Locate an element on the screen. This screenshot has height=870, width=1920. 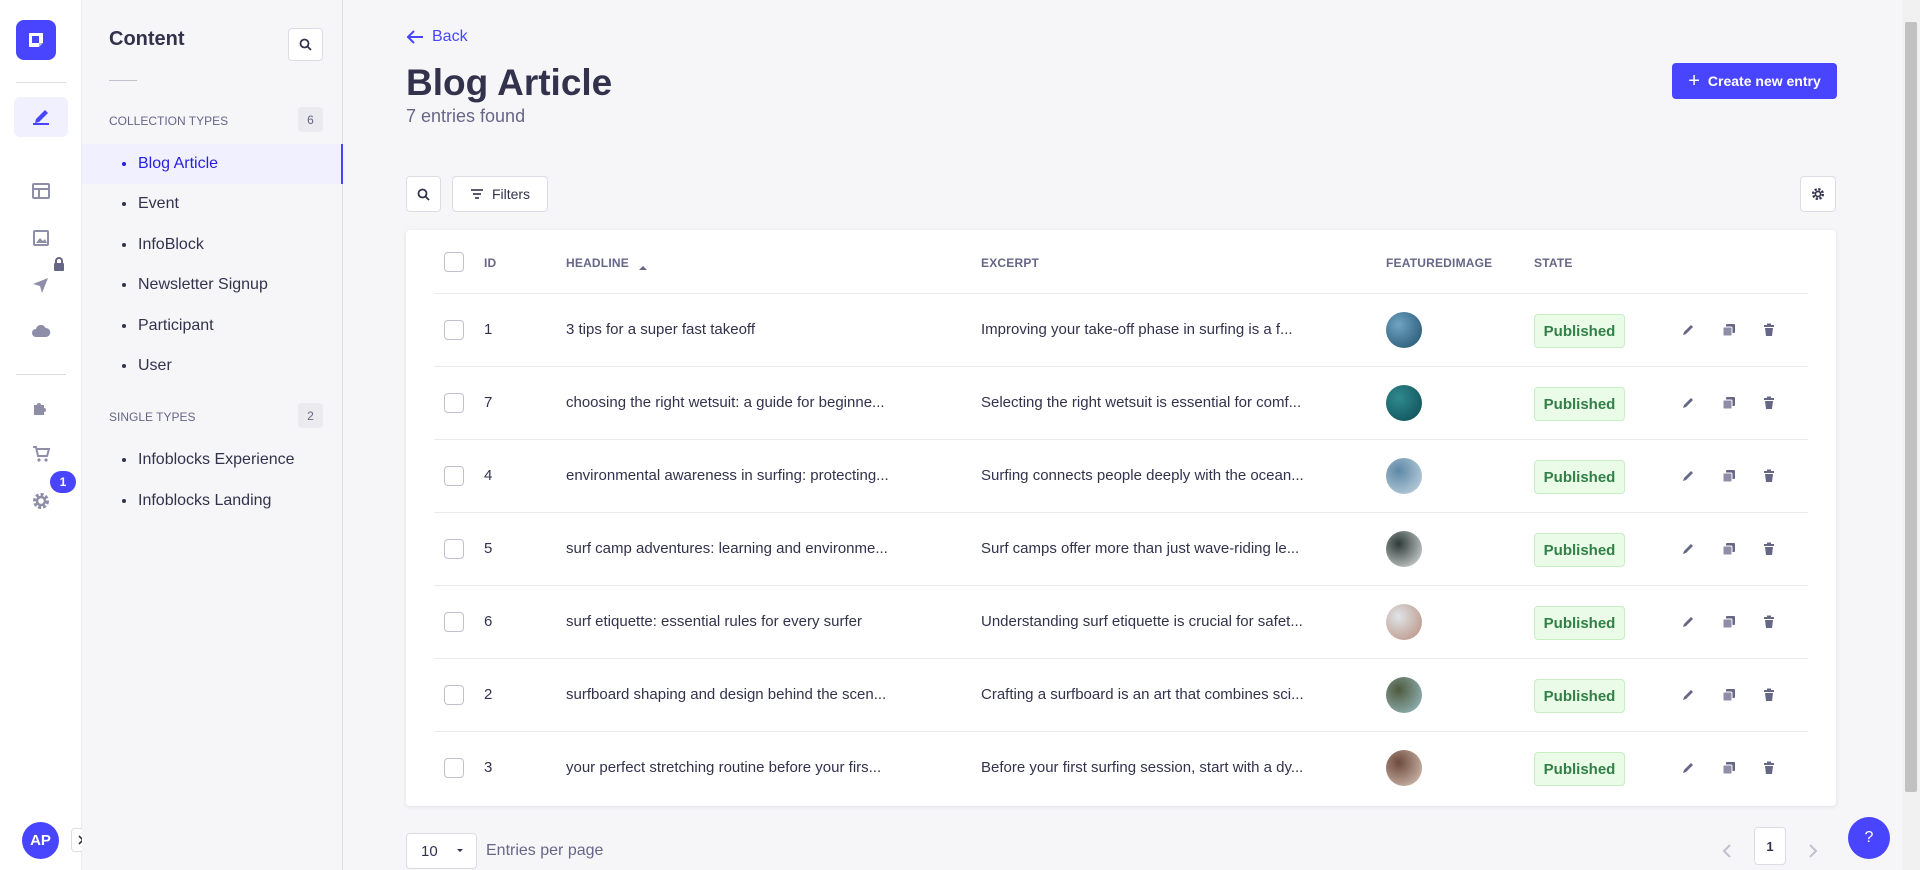
table-header: ID HEADLINE EXCERPT FEATUREDIMAGE STATE is located at coordinates (1121, 262).